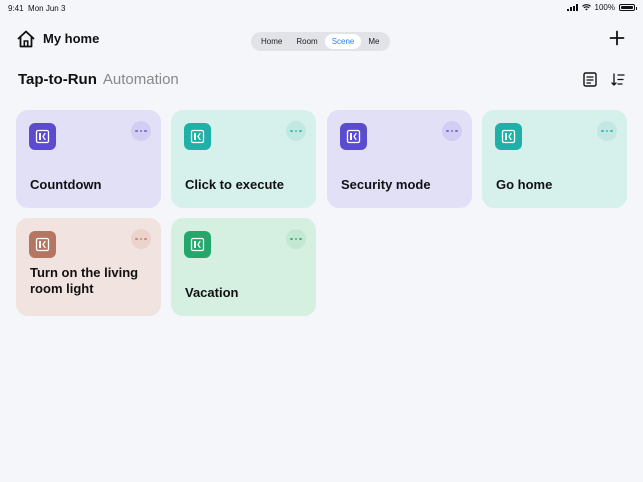 The width and height of the screenshot is (643, 482). Describe the element at coordinates (16, 8) in the screenshot. I see `status-time-text: 9:41` at that location.